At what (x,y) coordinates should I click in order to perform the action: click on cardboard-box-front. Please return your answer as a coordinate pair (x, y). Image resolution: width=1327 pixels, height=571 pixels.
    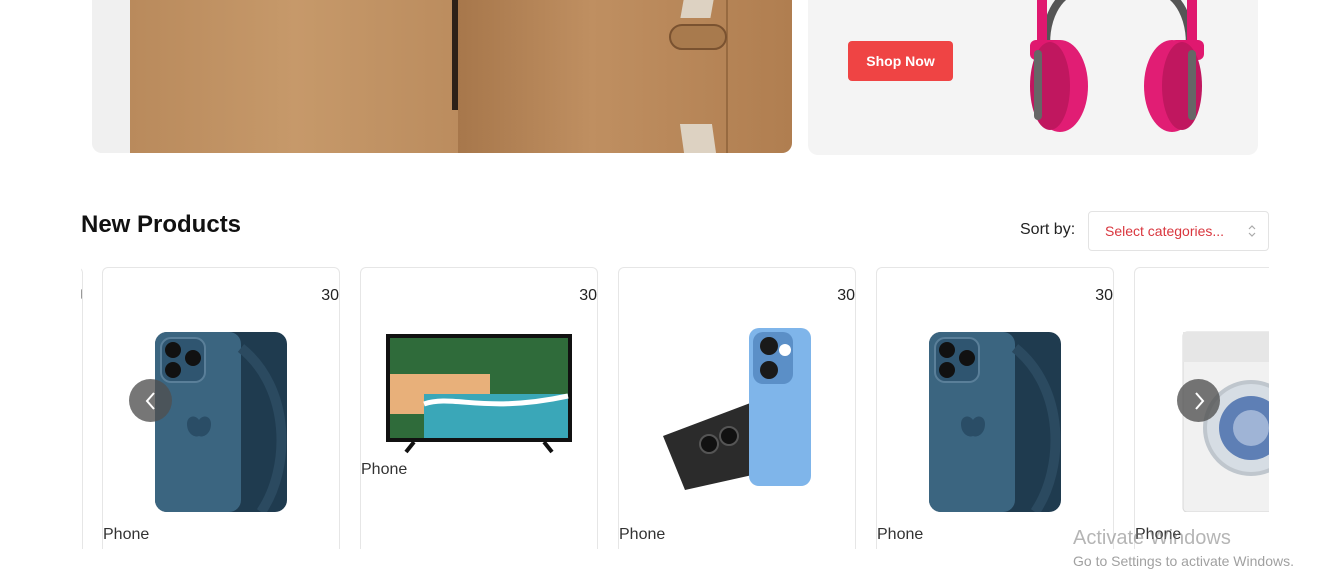
    Looking at the image, I should click on (625, 76).